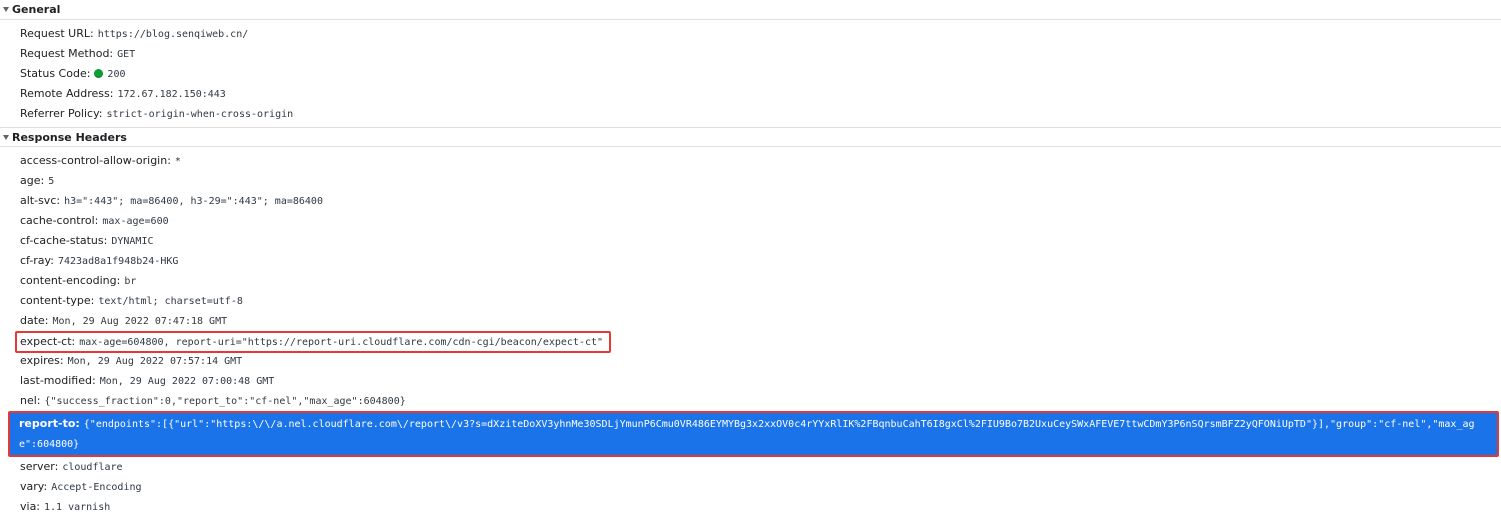 This screenshot has height=520, width=1501. I want to click on header-value: 172.67.182.150:443, so click(171, 94).